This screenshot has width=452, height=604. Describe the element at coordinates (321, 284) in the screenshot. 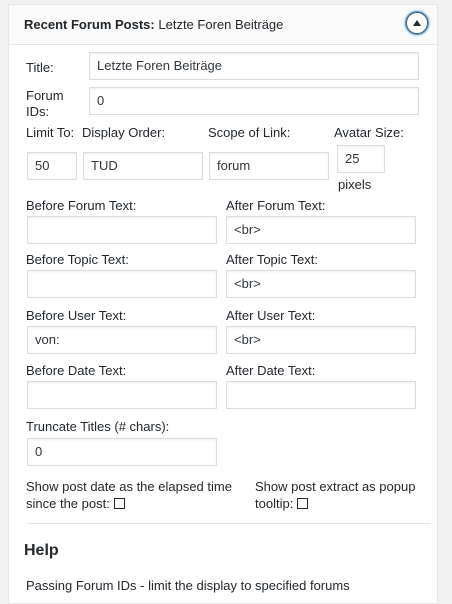

I see `after-topic-input: <br>` at that location.